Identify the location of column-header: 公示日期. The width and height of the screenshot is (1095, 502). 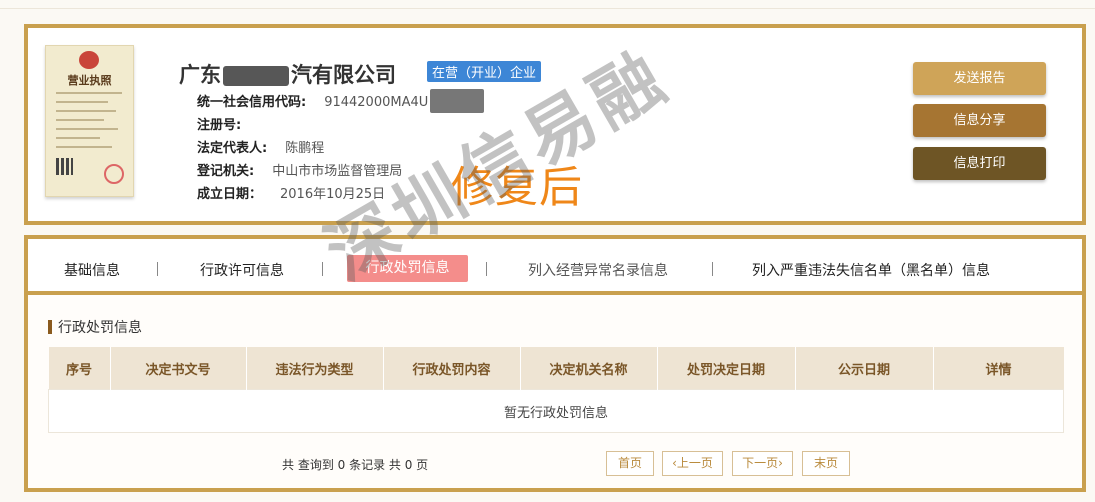
(864, 368).